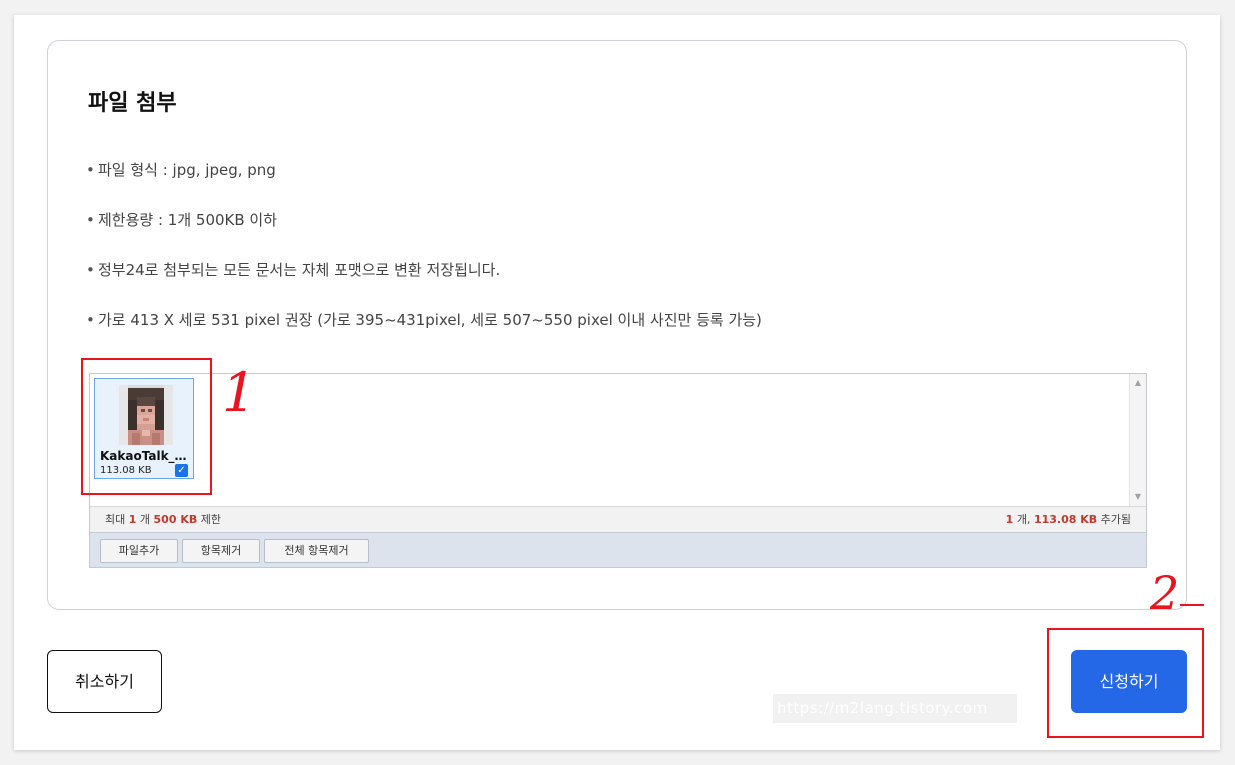 The image size is (1235, 765). Describe the element at coordinates (182, 220) in the screenshot. I see `list-item: • 제한용량 : 1개 500KB 이하` at that location.